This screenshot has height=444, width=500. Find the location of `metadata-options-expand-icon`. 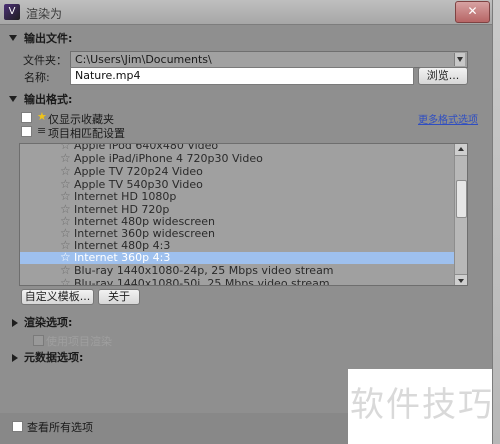

metadata-options-expand-icon is located at coordinates (15, 358).